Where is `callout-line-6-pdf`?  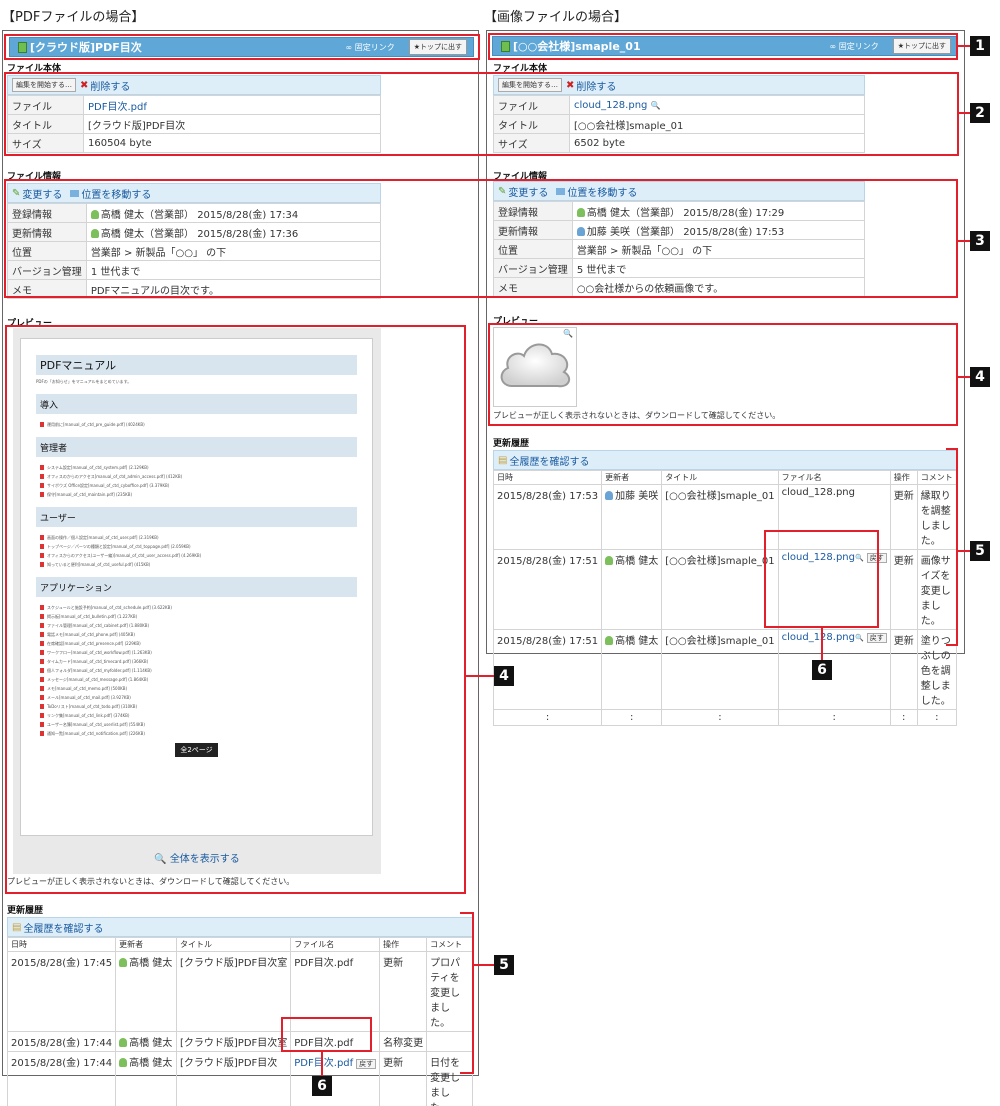
callout-line-6-pdf is located at coordinates (322, 1064).